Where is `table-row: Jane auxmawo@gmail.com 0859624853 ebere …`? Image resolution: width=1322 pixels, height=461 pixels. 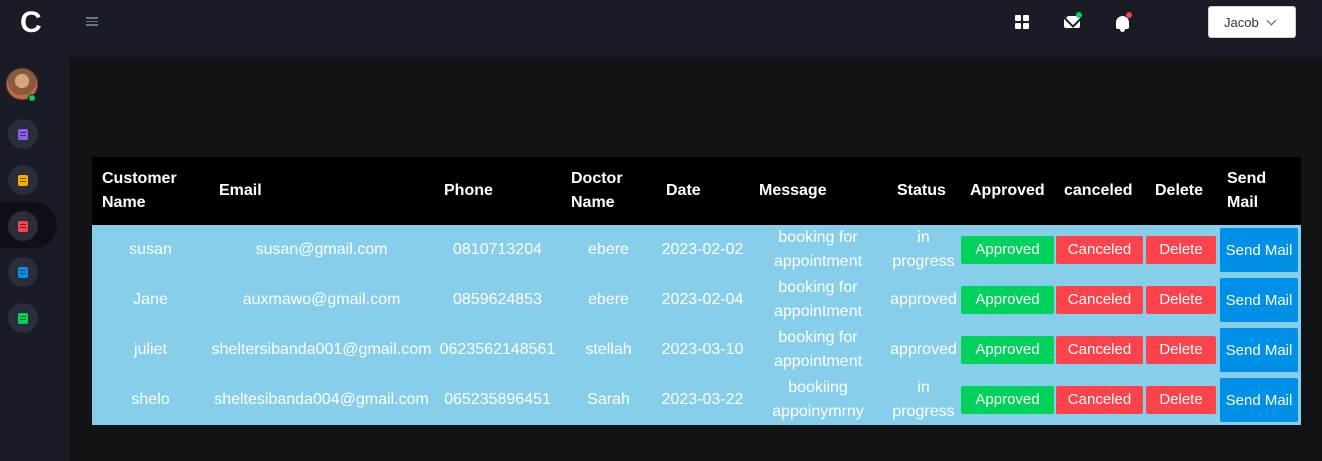 table-row: Jane auxmawo@gmail.com 0859624853 ebere … is located at coordinates (696, 300).